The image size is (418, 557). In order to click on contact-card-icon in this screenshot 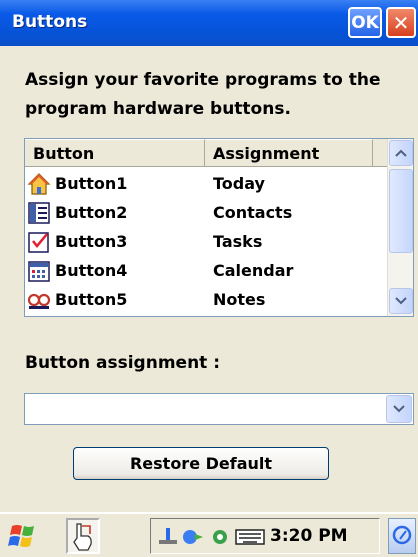, I will do `click(39, 213)`.